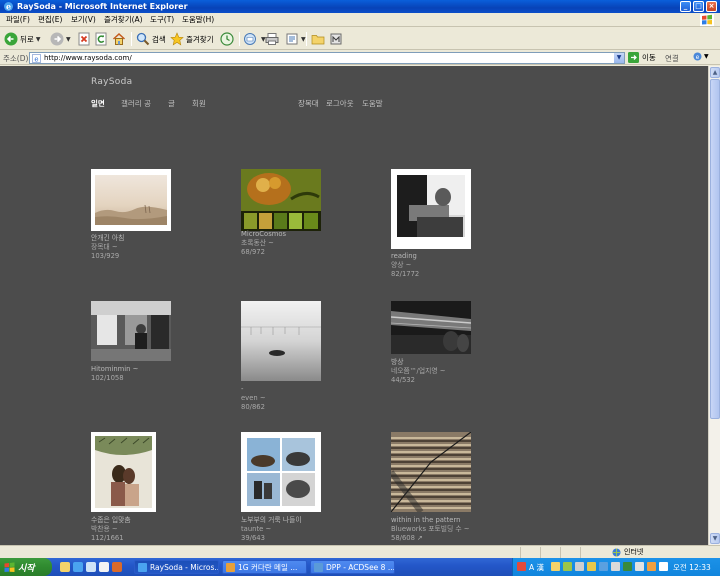 This screenshot has width=720, height=576. Describe the element at coordinates (685, 6) in the screenshot. I see `minimize-button: _` at that location.